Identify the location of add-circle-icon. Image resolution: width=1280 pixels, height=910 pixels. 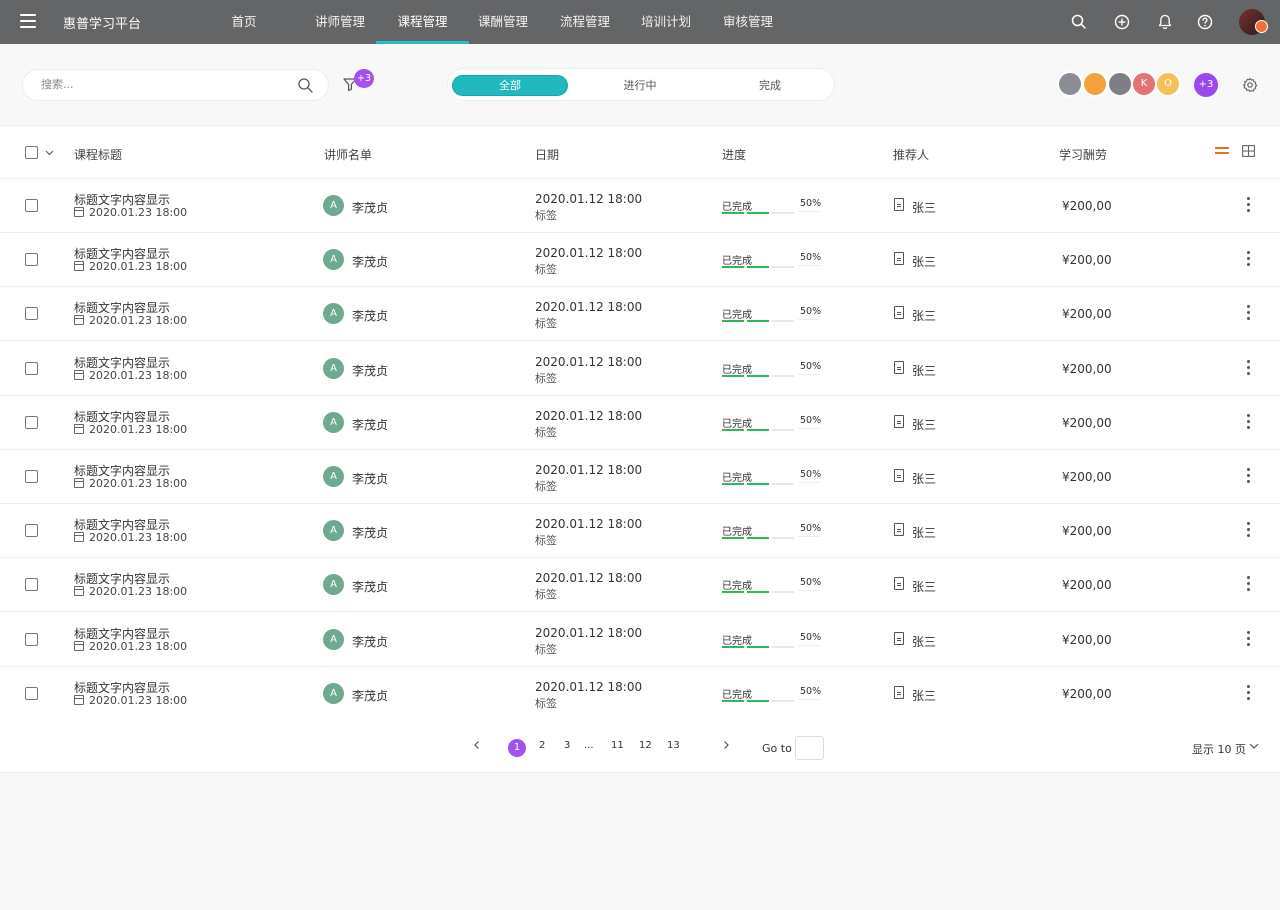
(1122, 22).